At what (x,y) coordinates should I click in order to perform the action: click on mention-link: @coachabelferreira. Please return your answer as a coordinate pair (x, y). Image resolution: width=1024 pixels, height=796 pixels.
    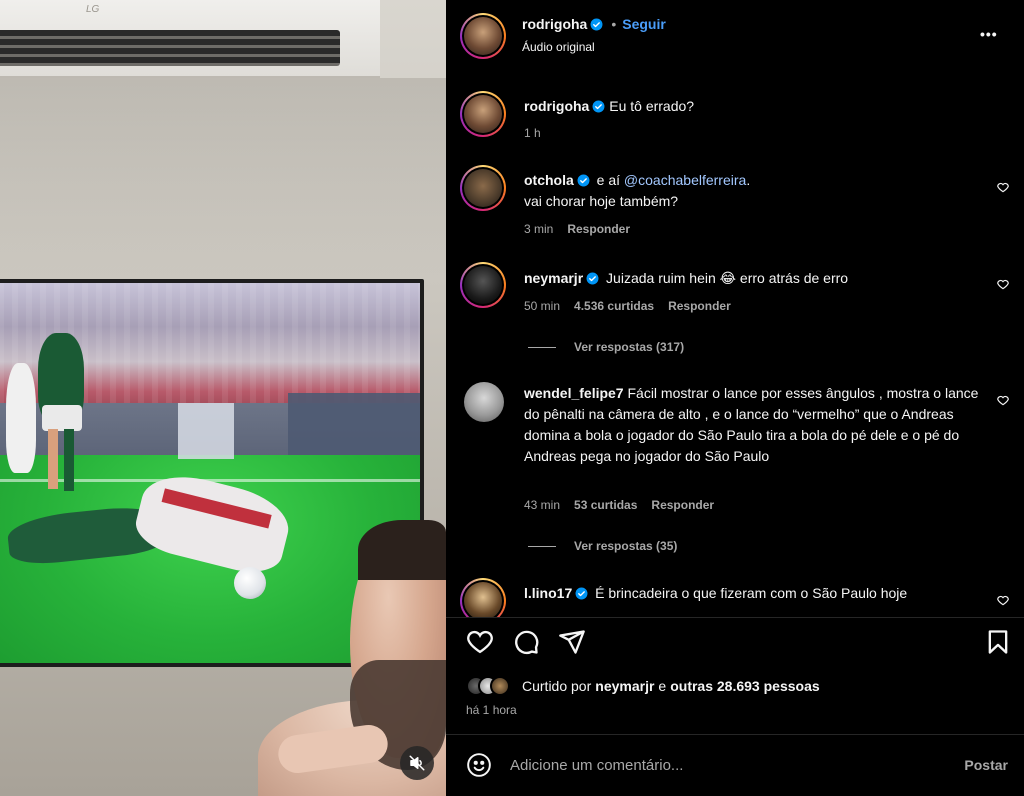
    Looking at the image, I should click on (685, 180).